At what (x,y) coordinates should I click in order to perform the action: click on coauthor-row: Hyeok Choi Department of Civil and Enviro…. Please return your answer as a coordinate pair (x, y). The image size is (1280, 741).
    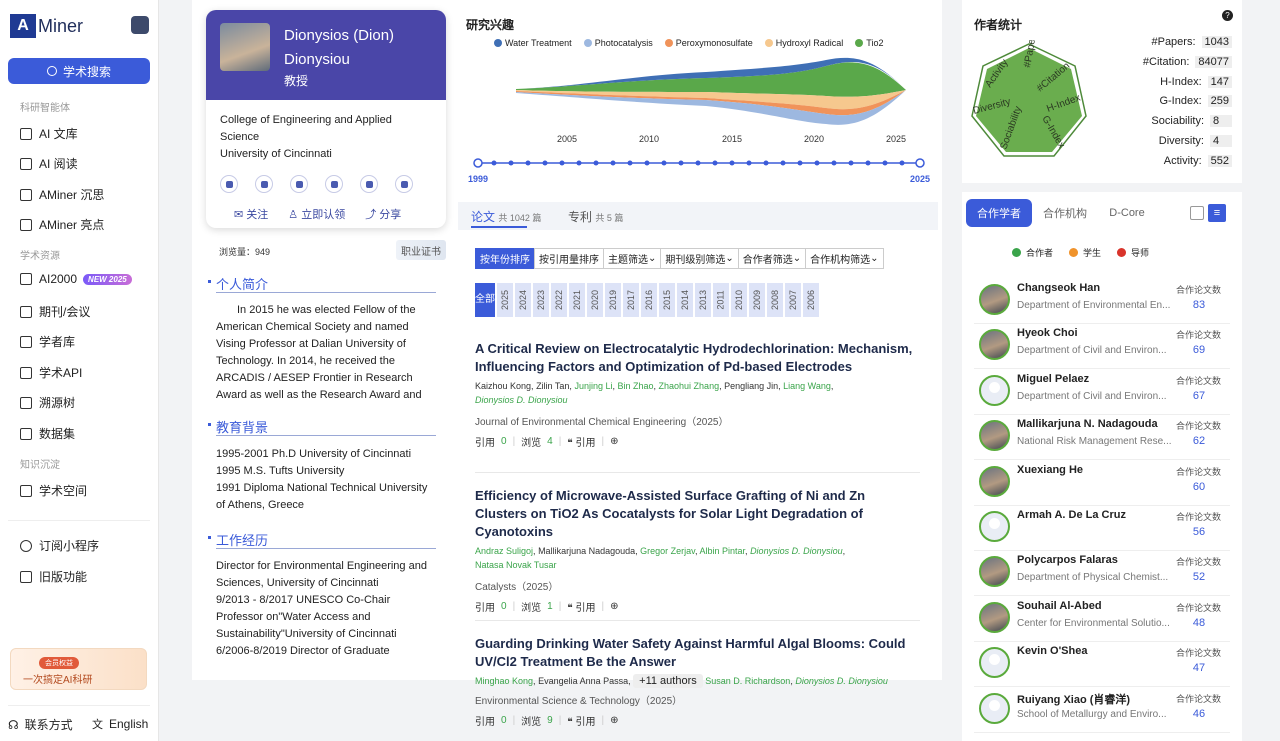
    Looking at the image, I should click on (1102, 347).